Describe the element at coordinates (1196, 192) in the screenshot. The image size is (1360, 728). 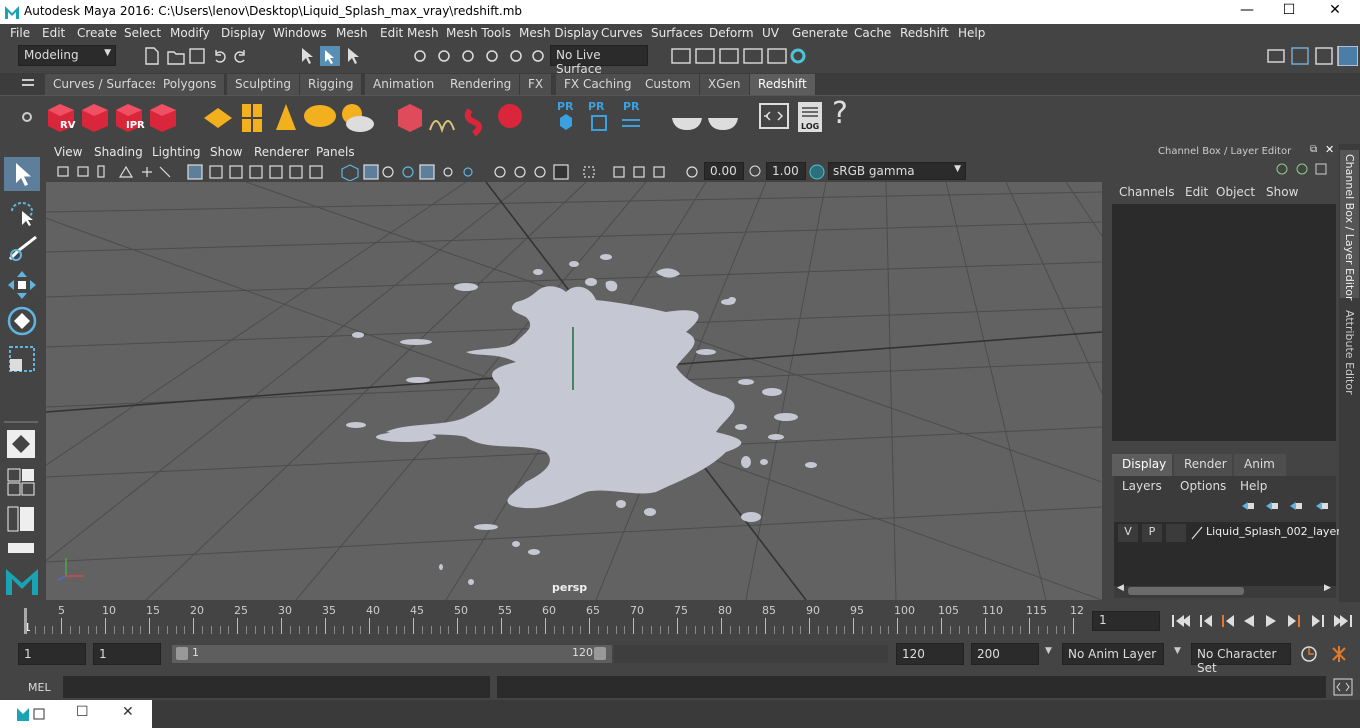
I see `cb-menu-edit: Edit` at that location.